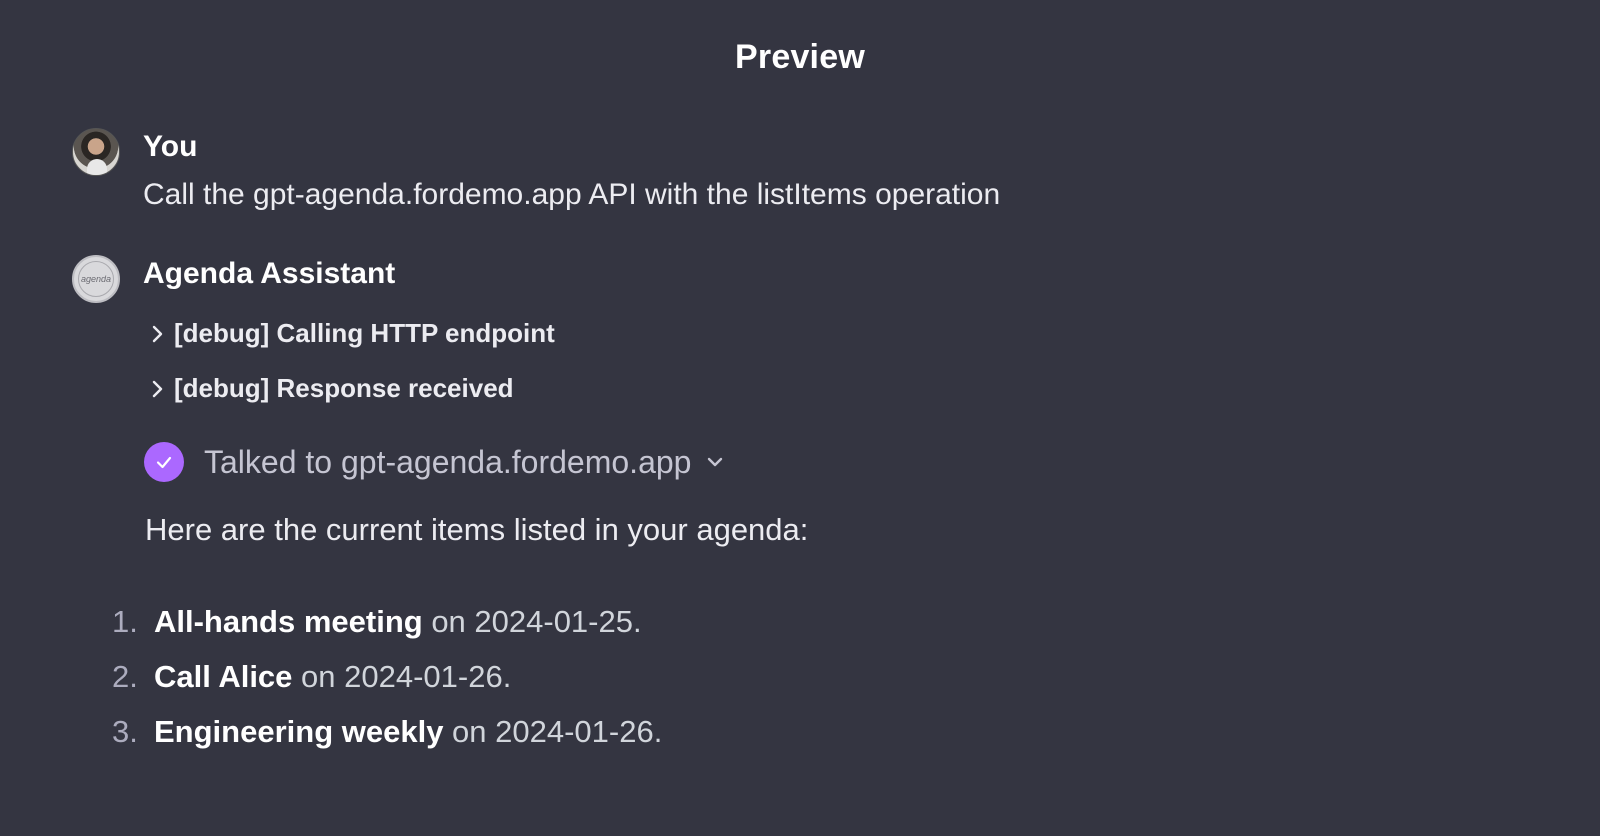 The width and height of the screenshot is (1600, 836). What do you see at coordinates (170, 146) in the screenshot?
I see `user-sender-name: You` at bounding box center [170, 146].